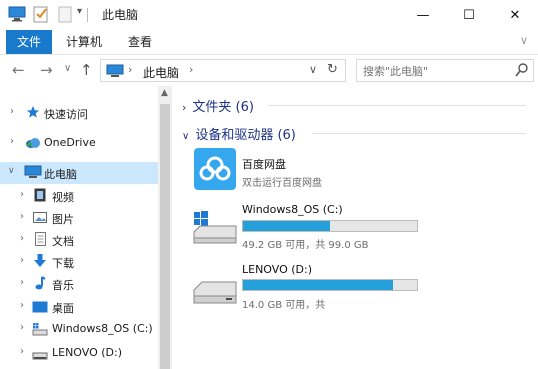 This screenshot has width=538, height=369. What do you see at coordinates (284, 305) in the screenshot?
I see `drive-space-text: 14.0 GB 可用，共` at bounding box center [284, 305].